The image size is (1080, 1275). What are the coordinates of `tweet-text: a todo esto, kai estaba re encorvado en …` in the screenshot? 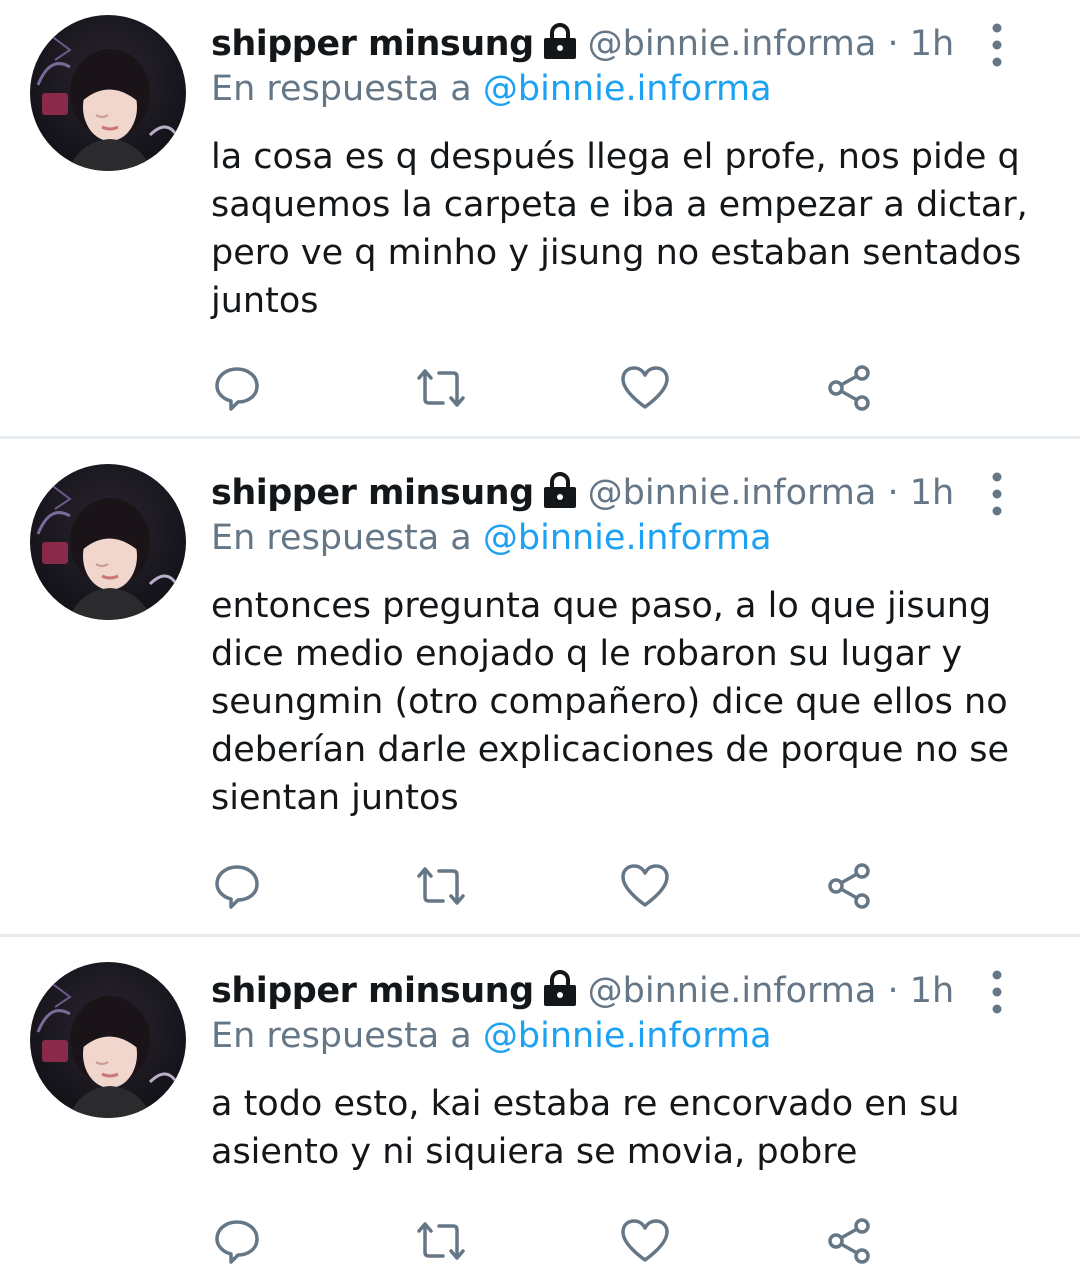 It's located at (585, 1128).